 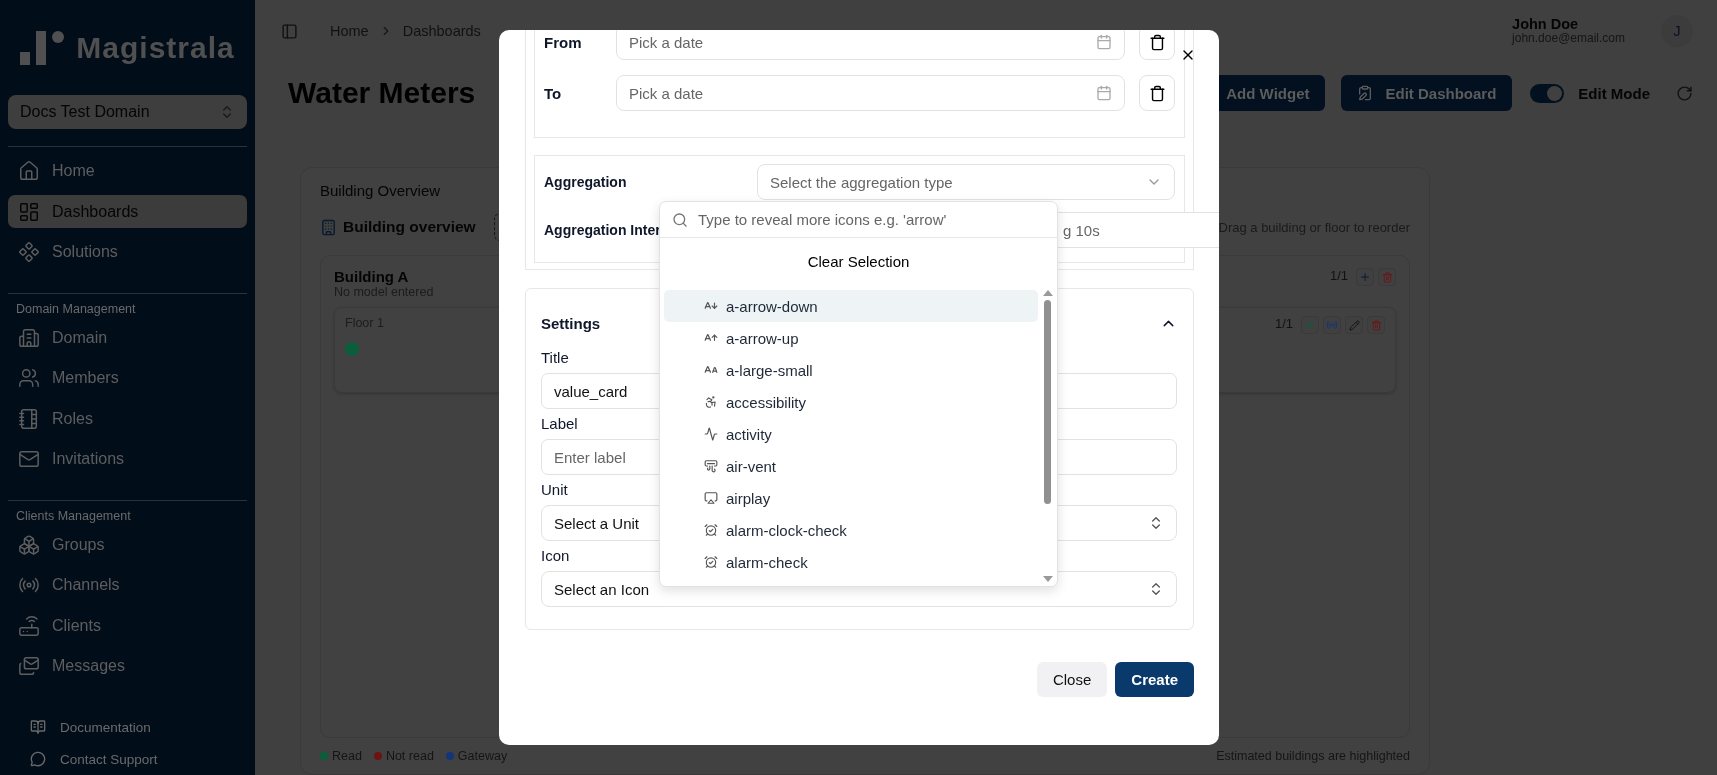 I want to click on sidebar-toggle-icon, so click(x=289, y=31).